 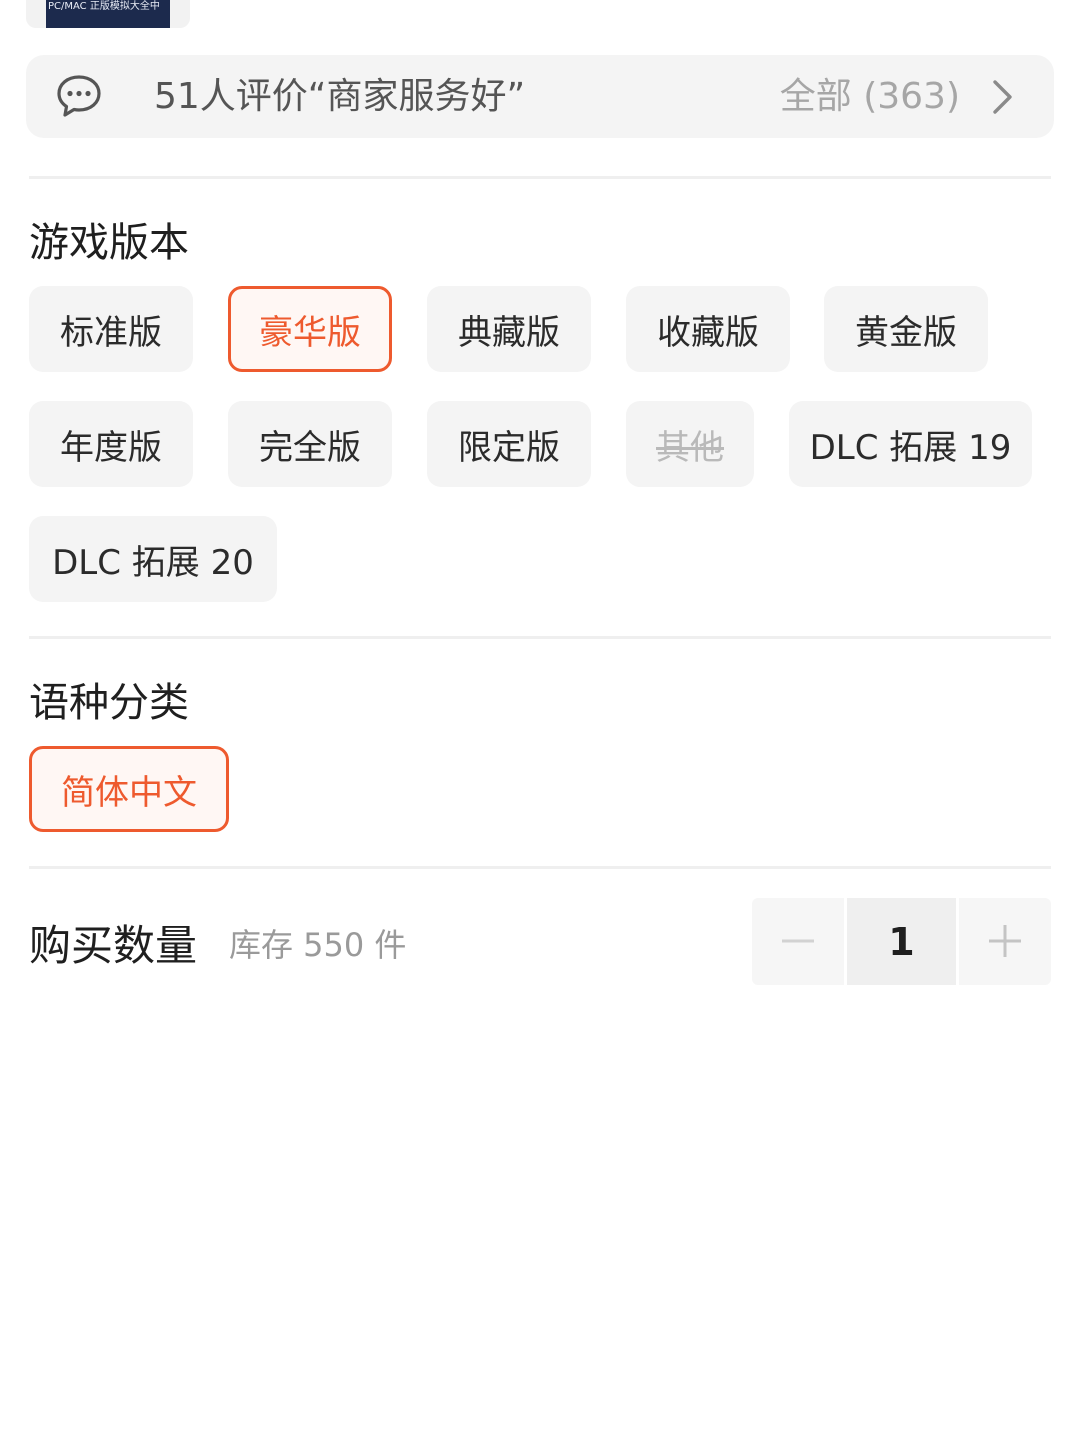 I want to click on version-option-label: 标准版, so click(x=111, y=332).